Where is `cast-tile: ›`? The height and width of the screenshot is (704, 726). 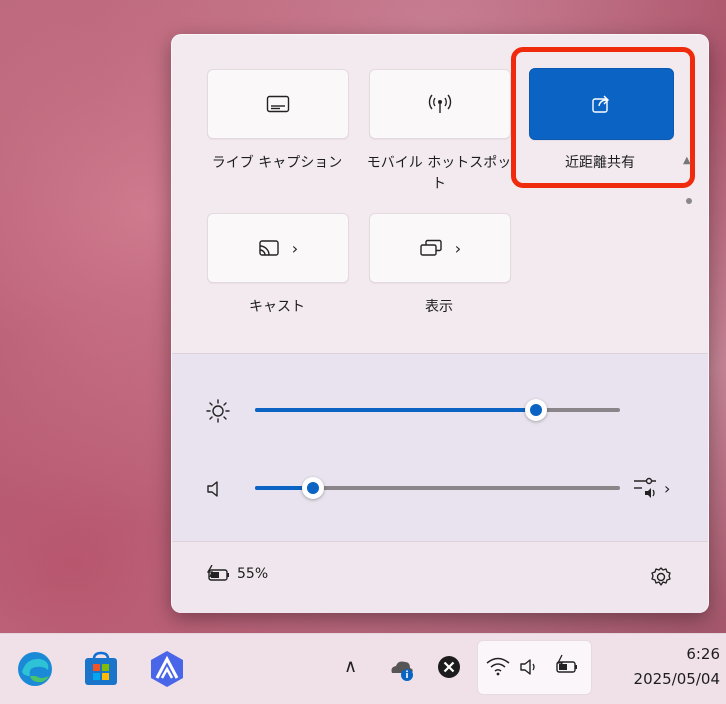 cast-tile: › is located at coordinates (278, 248).